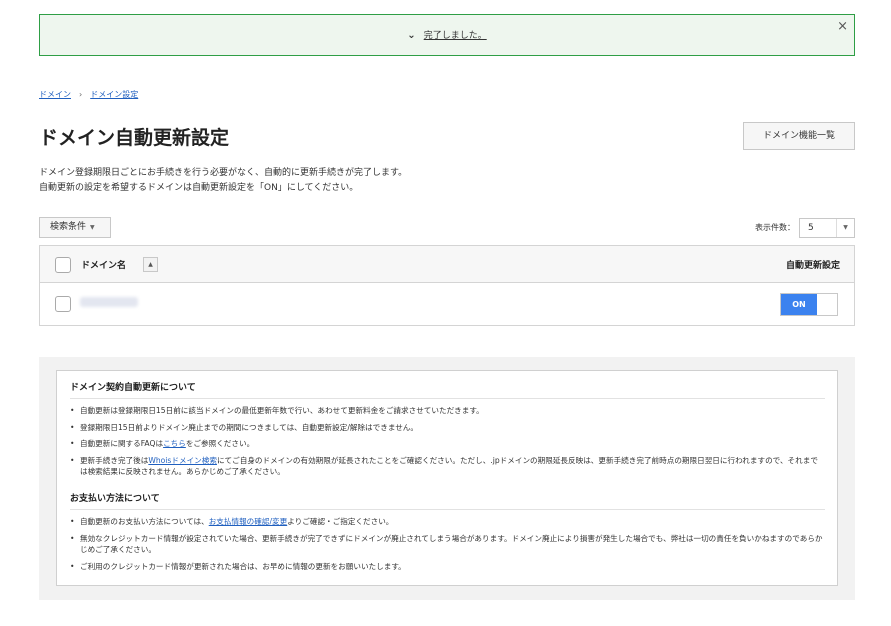 This screenshot has width=891, height=626. I want to click on domain-table: ドメイン名 ▲ 自動更新設定 ON, so click(447, 285).